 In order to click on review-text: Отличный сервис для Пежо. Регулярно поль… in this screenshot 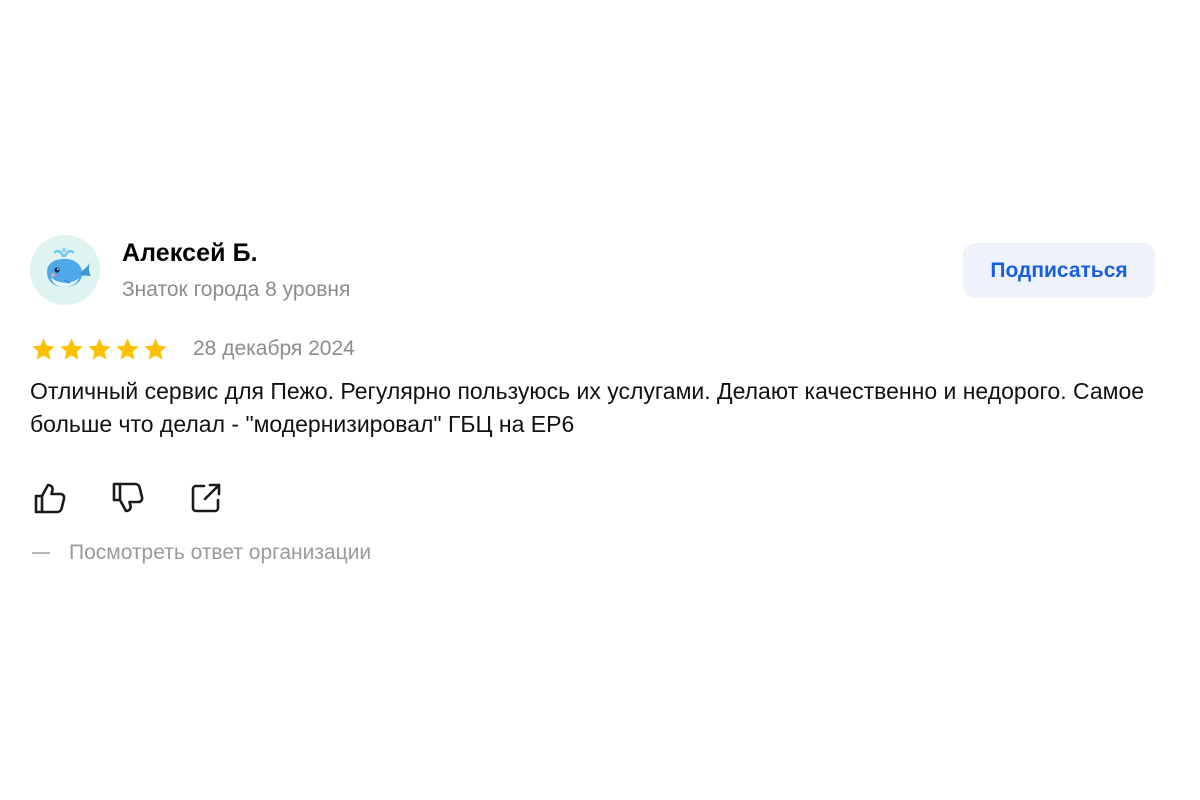, I will do `click(587, 407)`.